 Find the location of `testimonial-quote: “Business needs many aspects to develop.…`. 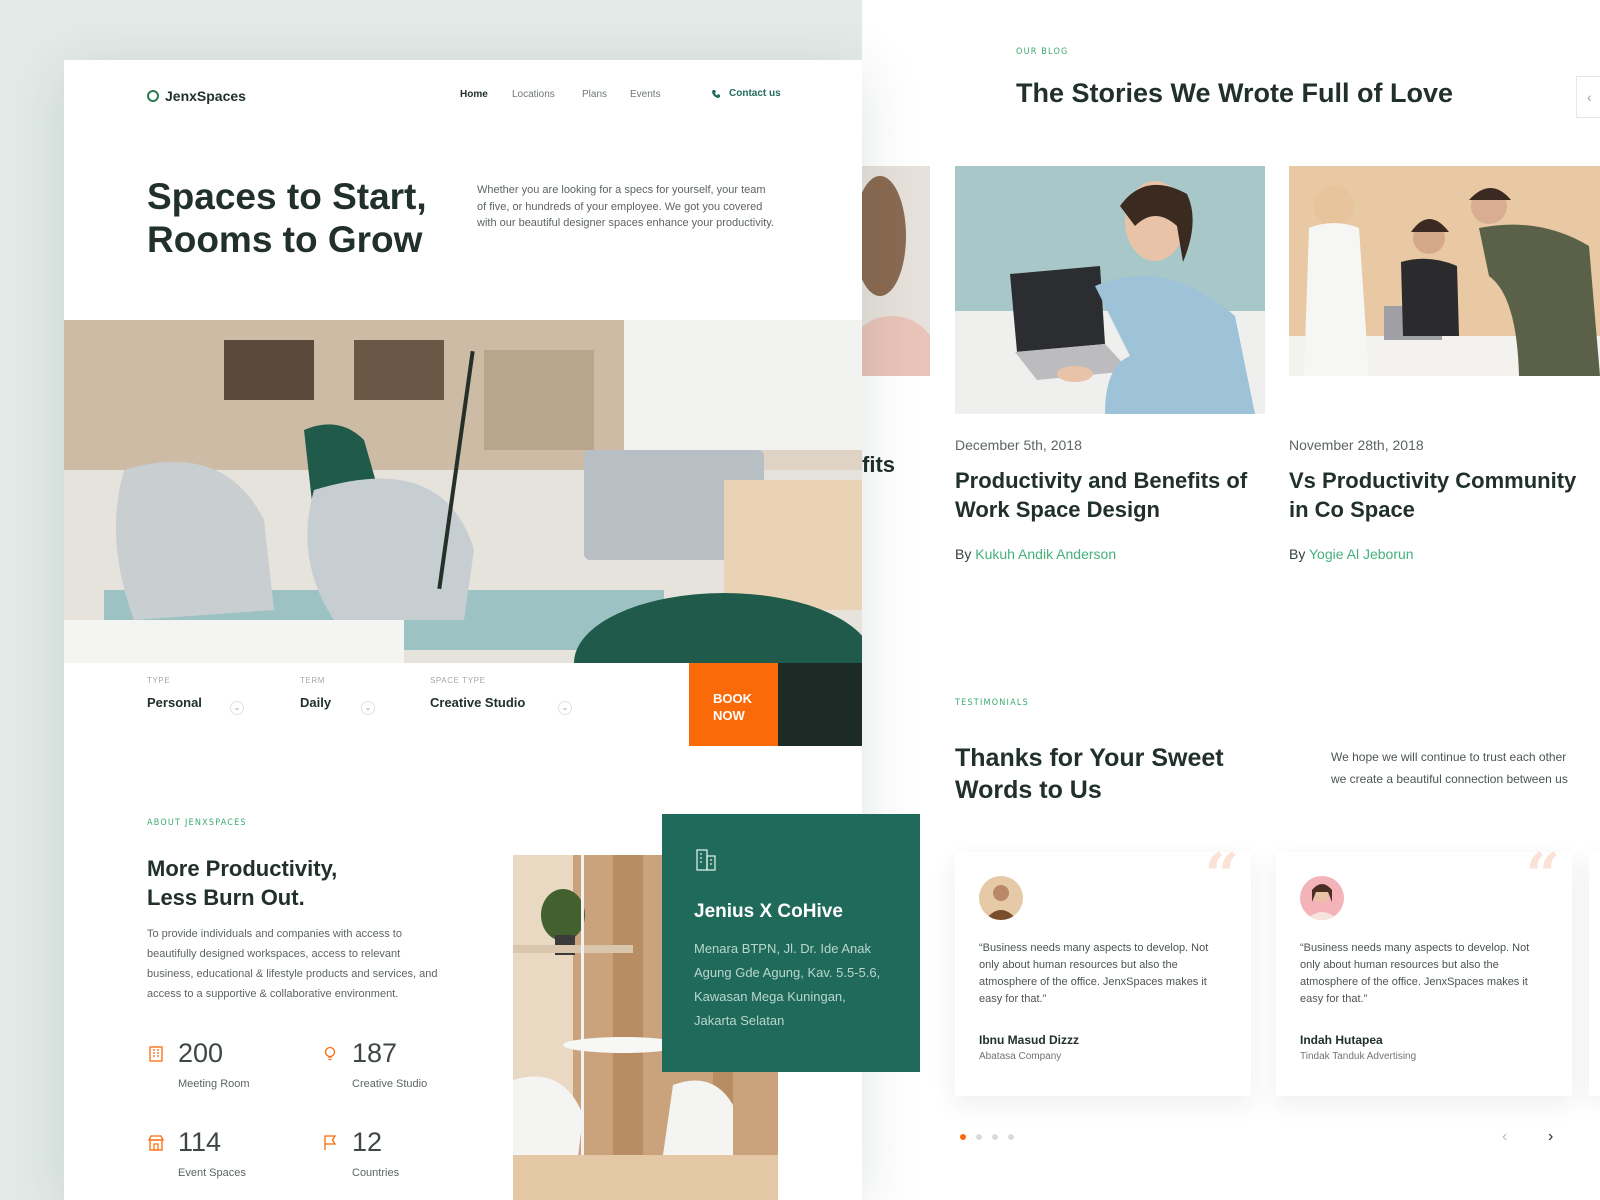

testimonial-quote: “Business needs many aspects to develop.… is located at coordinates (1094, 973).